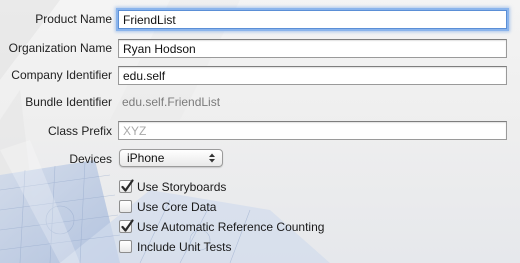 The width and height of the screenshot is (520, 263). Describe the element at coordinates (68, 102) in the screenshot. I see `bundle-identifier-label: Bundle Identifier` at that location.